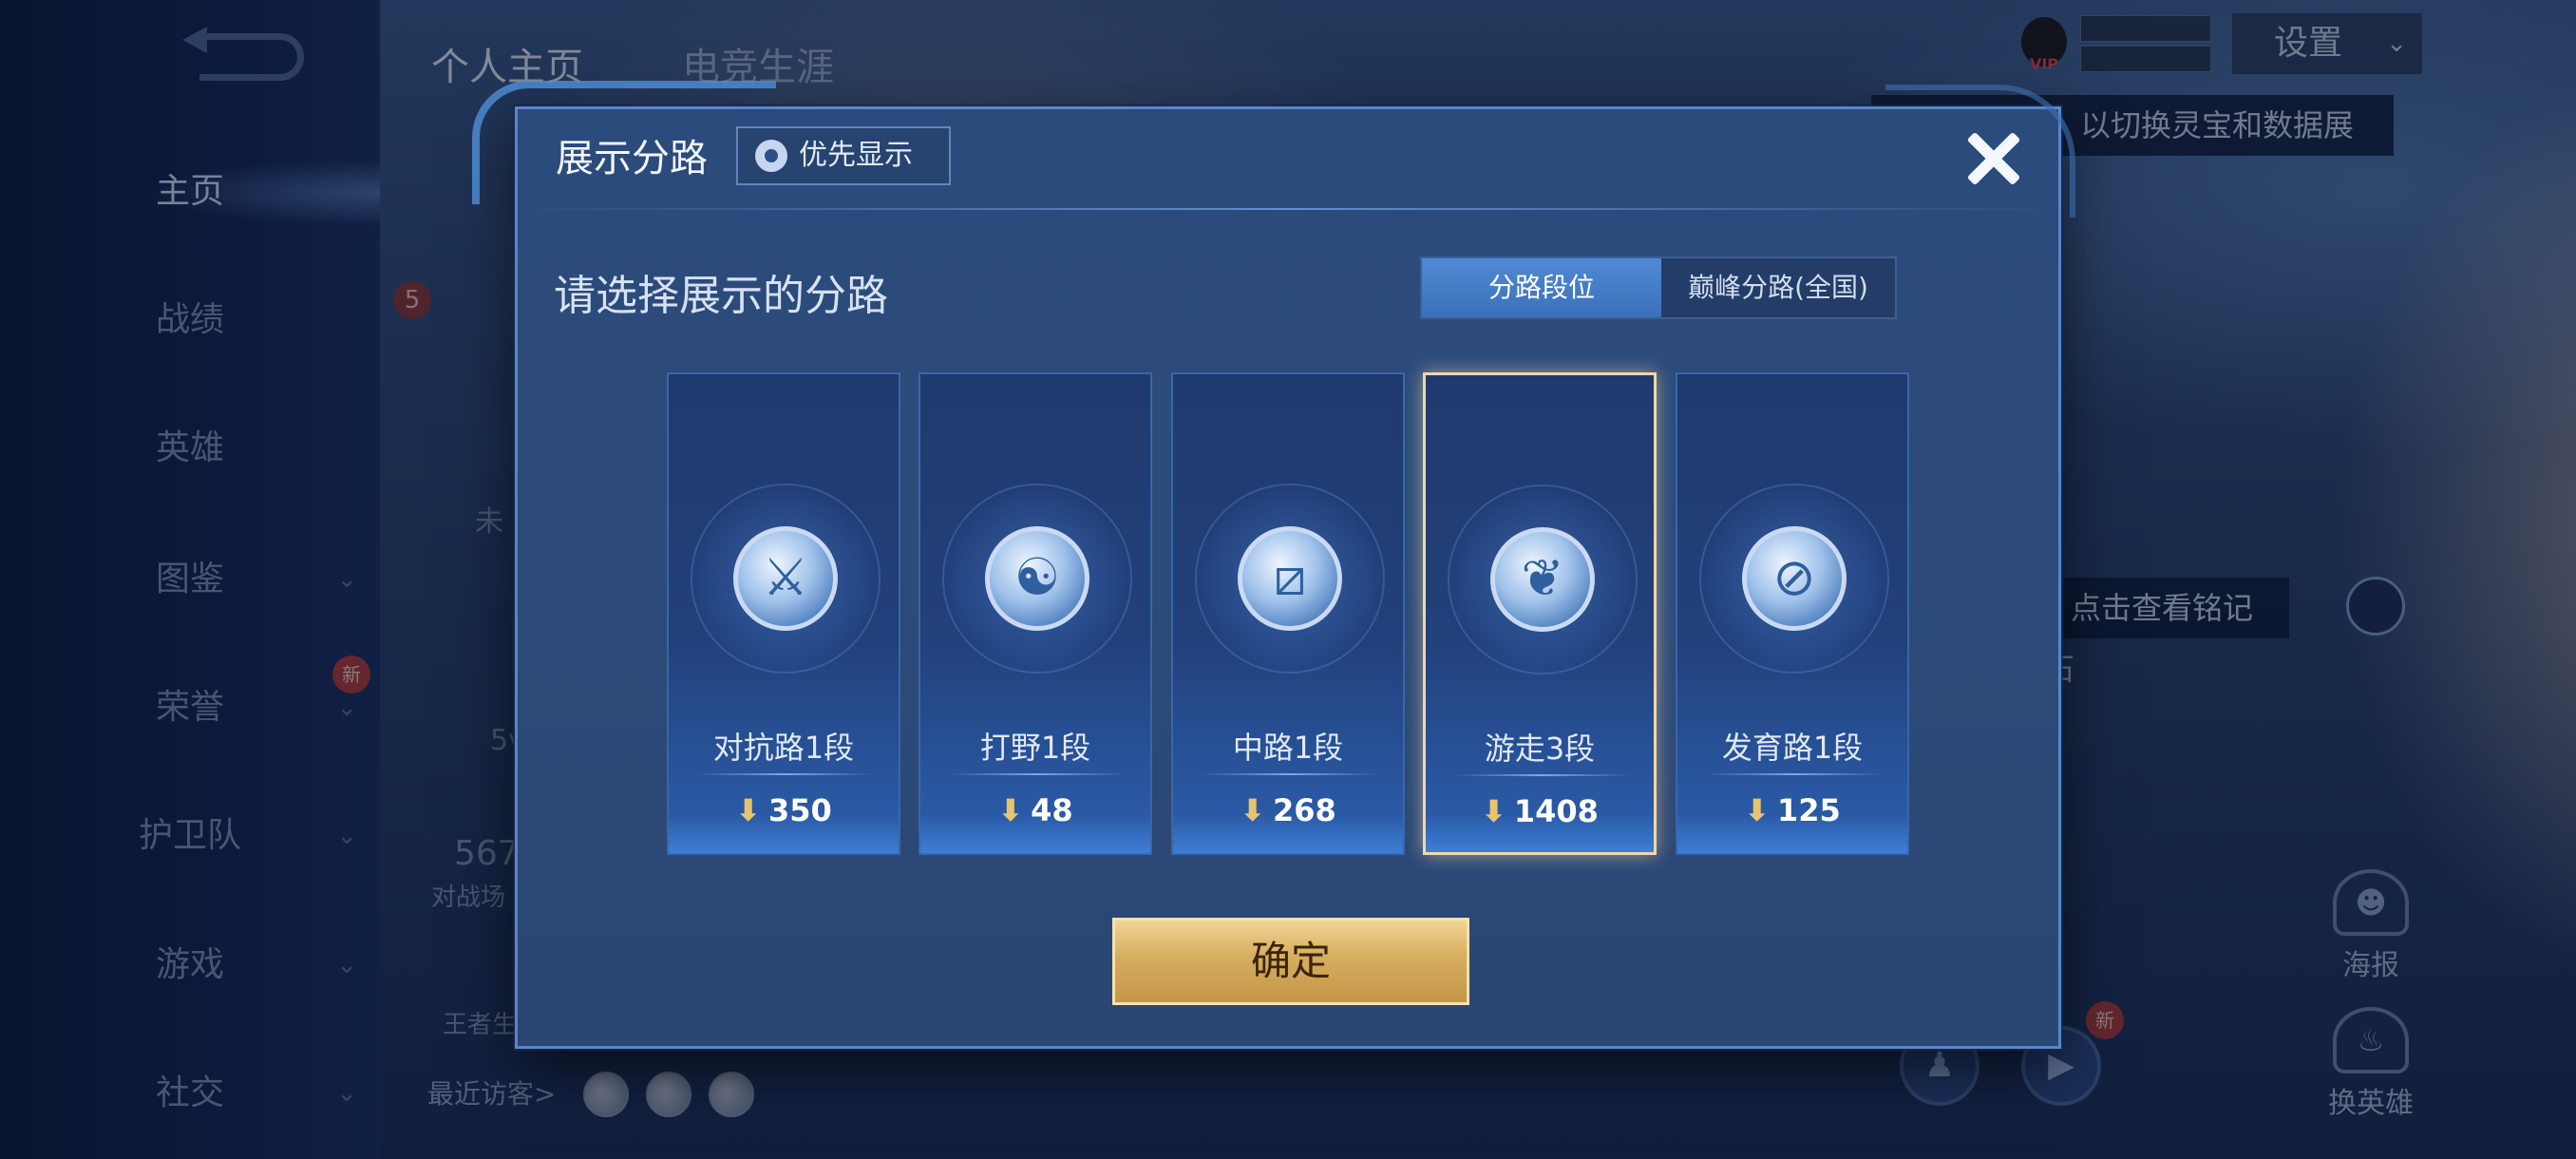 The image size is (2576, 1159). What do you see at coordinates (632, 158) in the screenshot?
I see `dialog-title: 展示分路` at bounding box center [632, 158].